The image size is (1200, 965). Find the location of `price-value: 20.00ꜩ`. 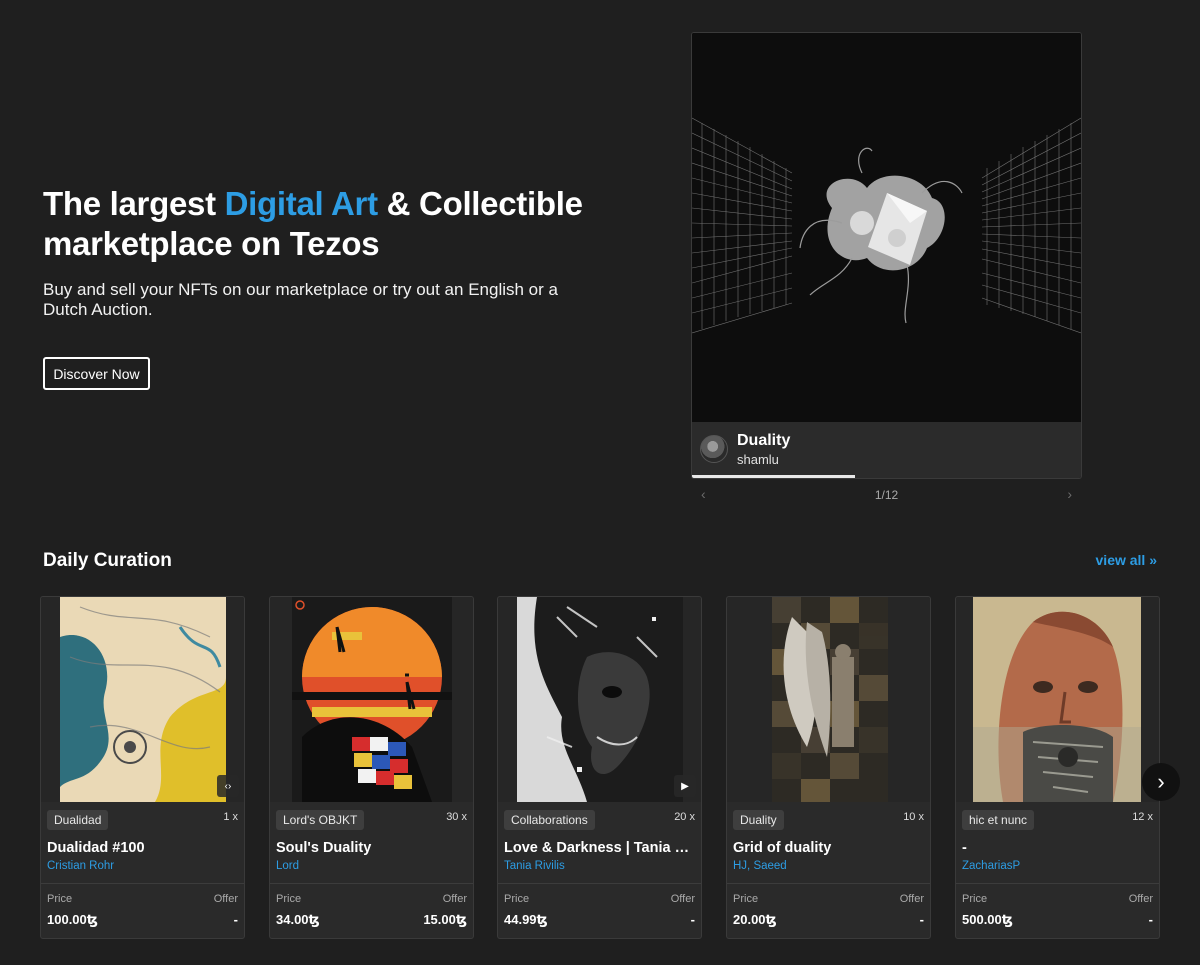

price-value: 20.00ꜩ is located at coordinates (755, 919).